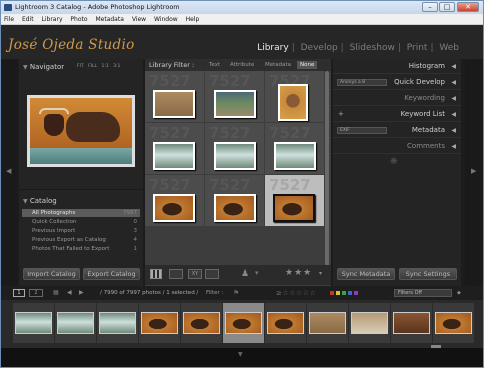 Image resolution: width=484 pixels, height=368 pixels. Describe the element at coordinates (176, 274) in the screenshot. I see `loupe-view-icon` at that location.